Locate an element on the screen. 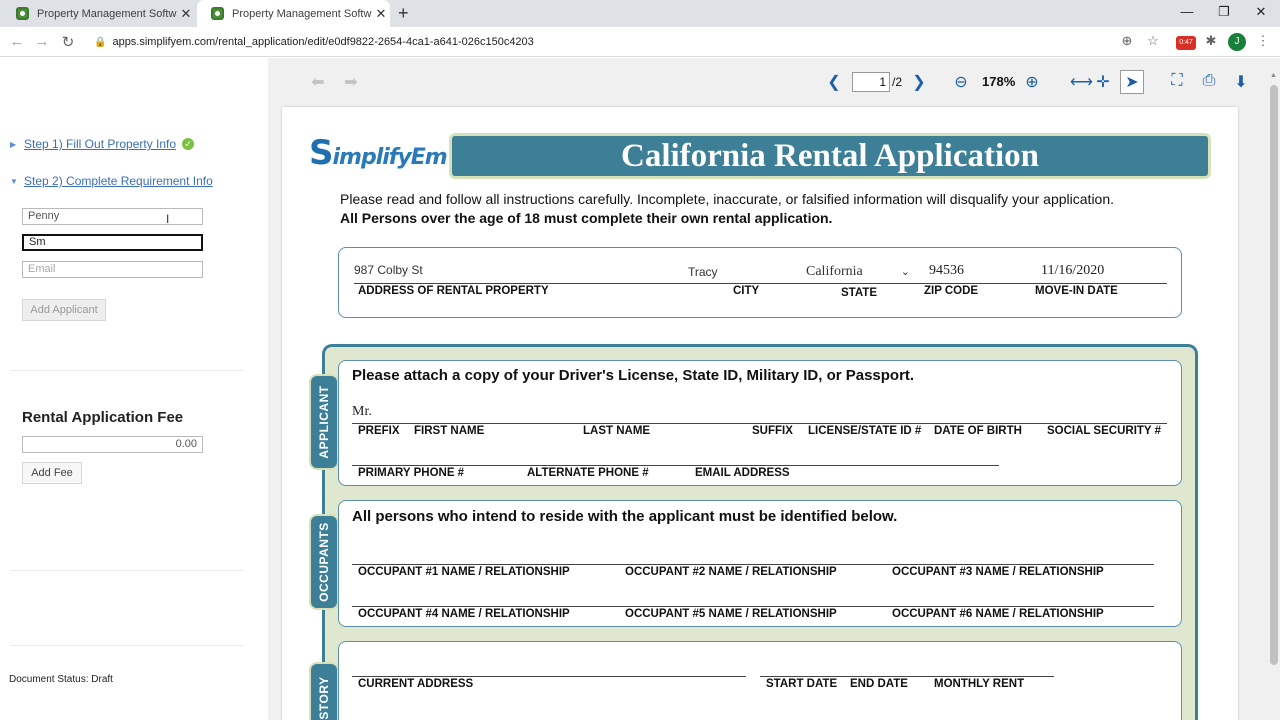  favicon-icon is located at coordinates (217, 13).